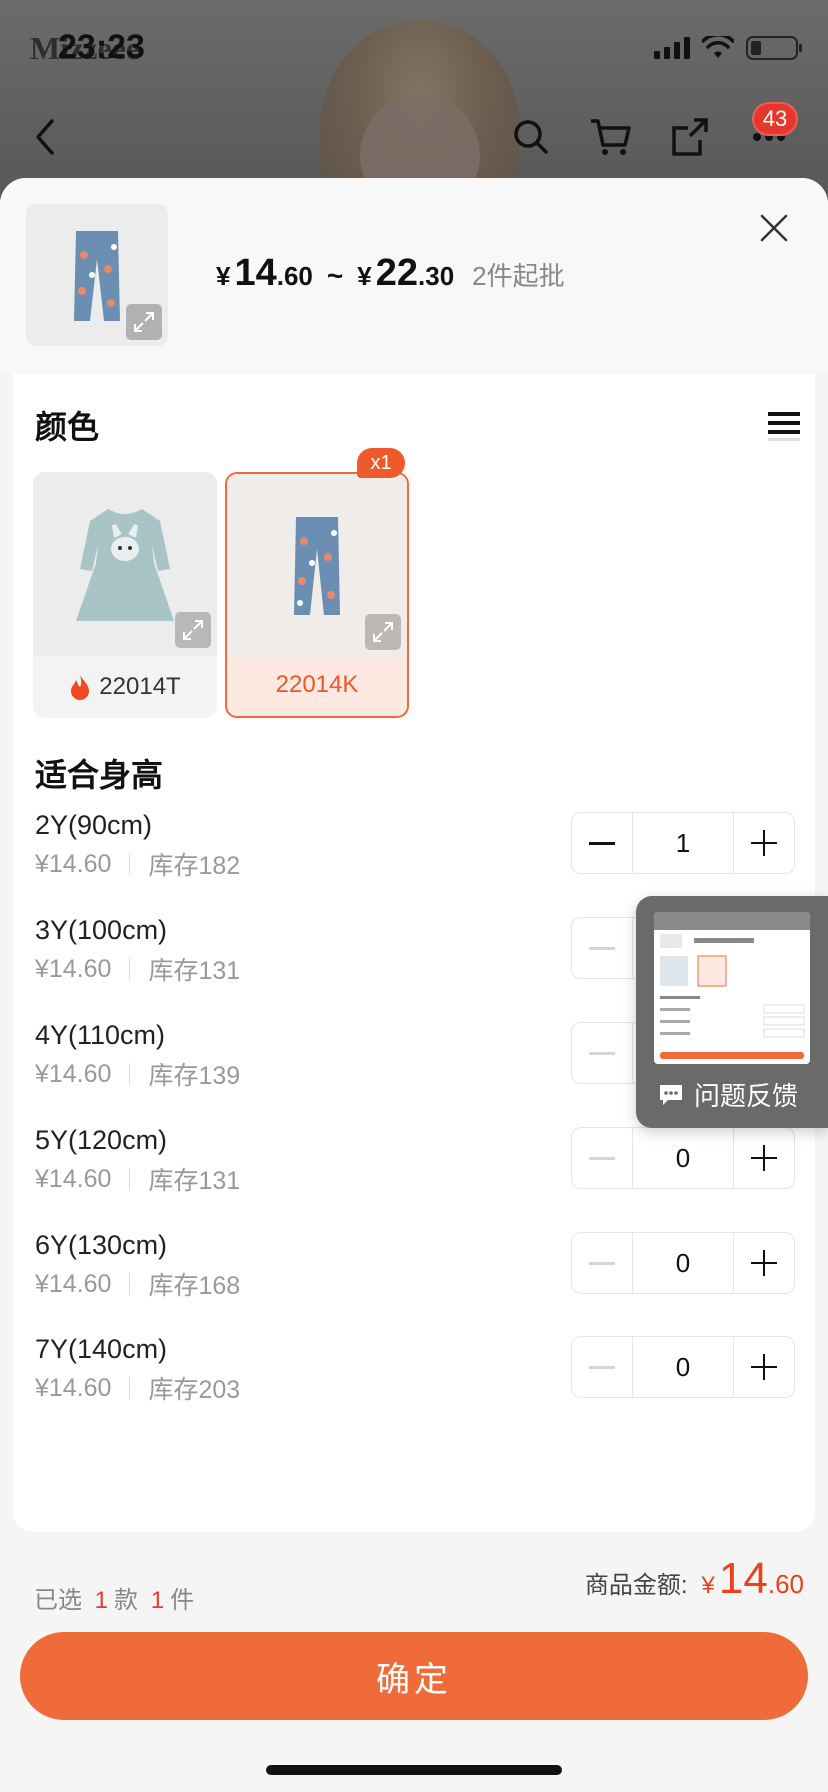 The width and height of the screenshot is (828, 1792). I want to click on chat-icon, so click(671, 1094).